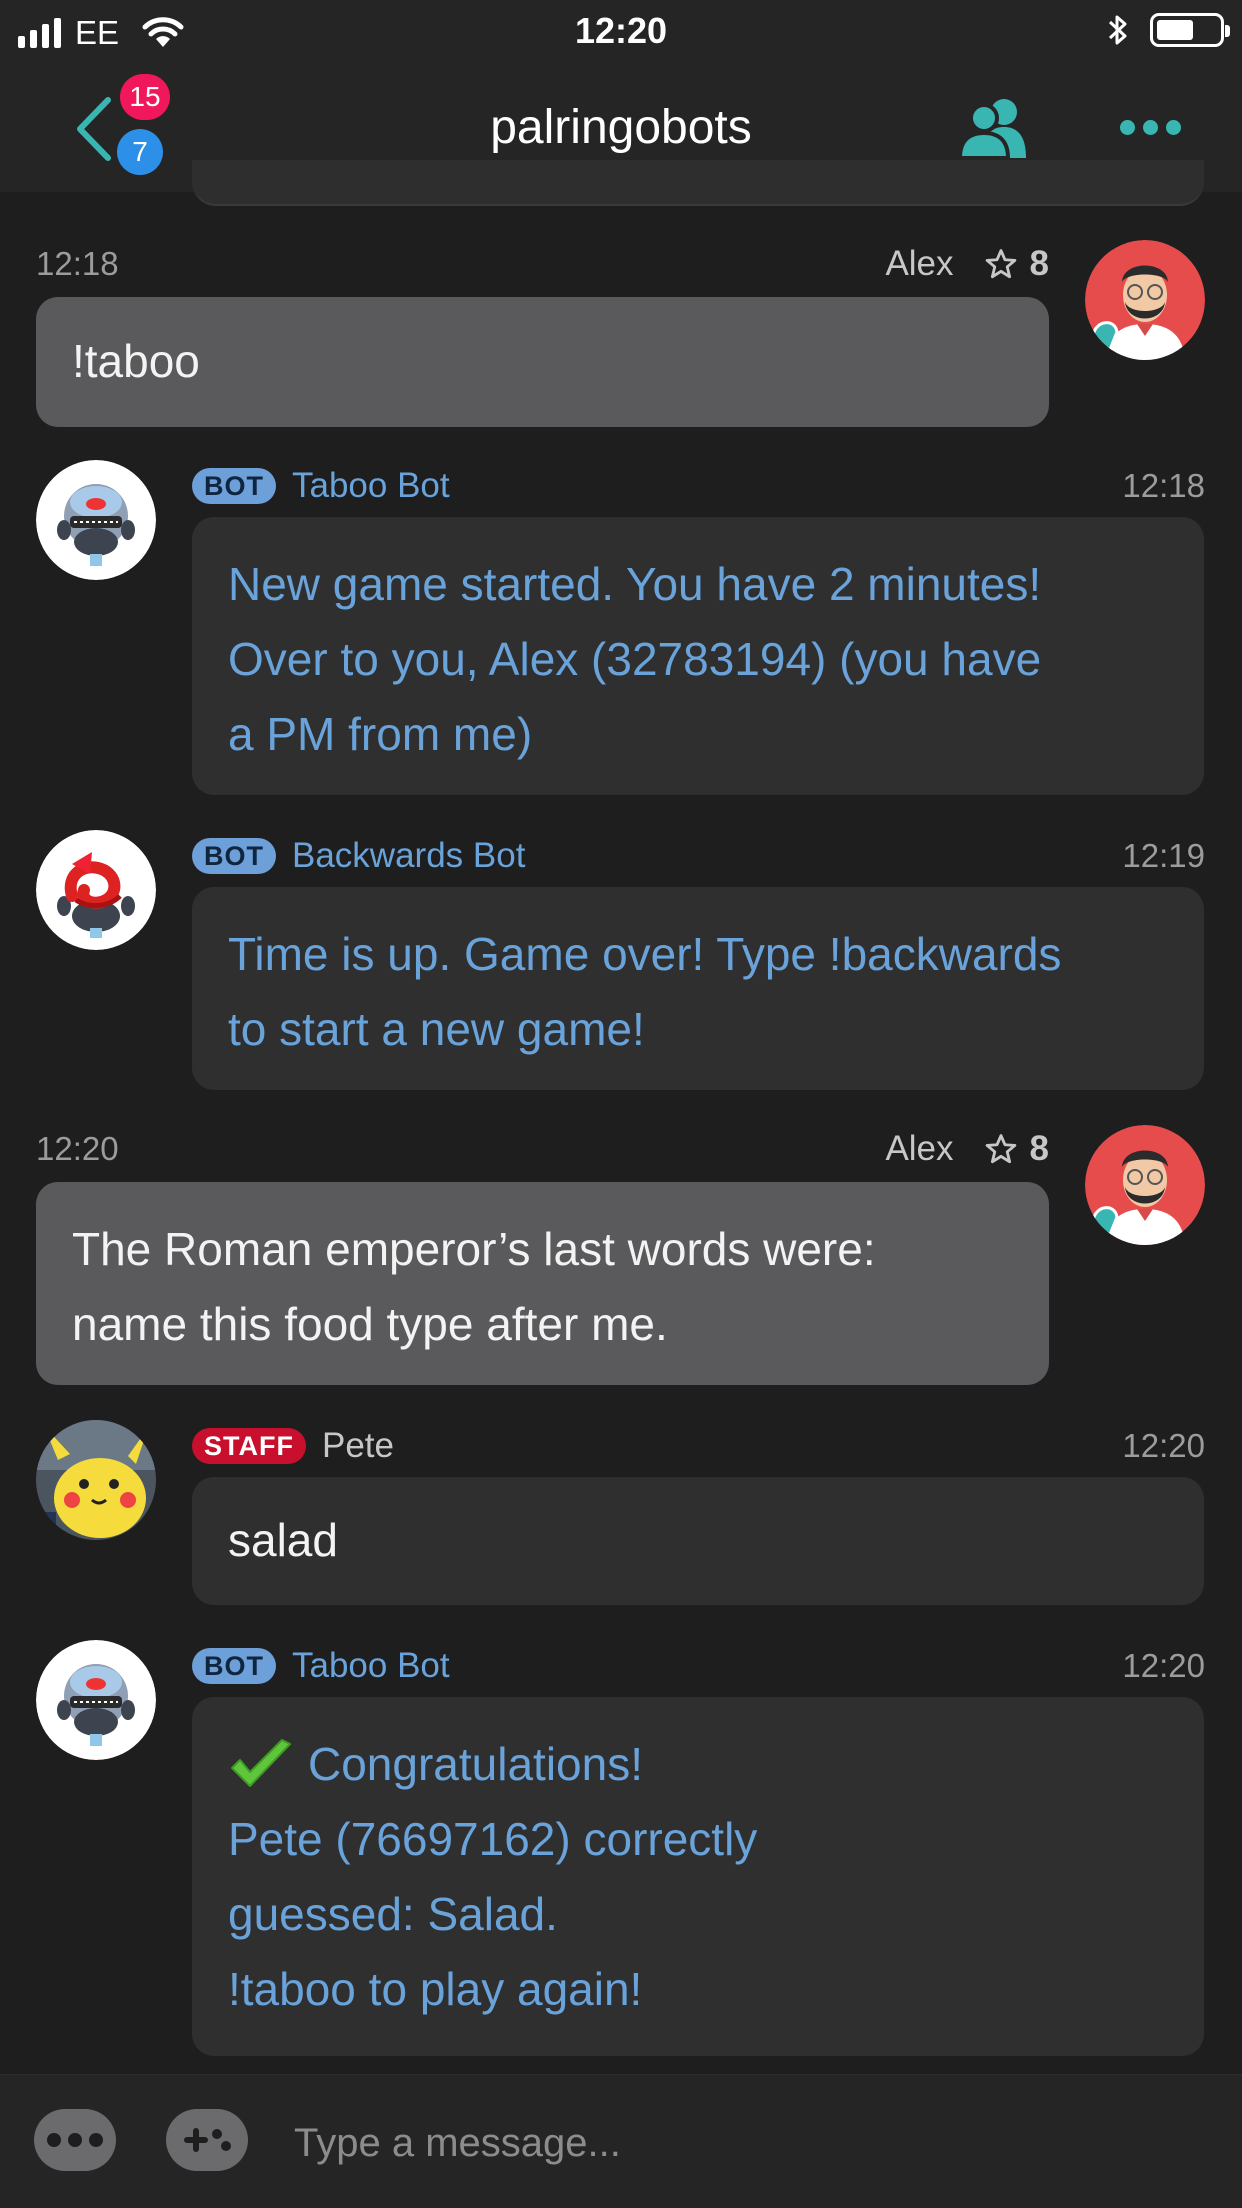  I want to click on unread-badge: 15, so click(145, 97).